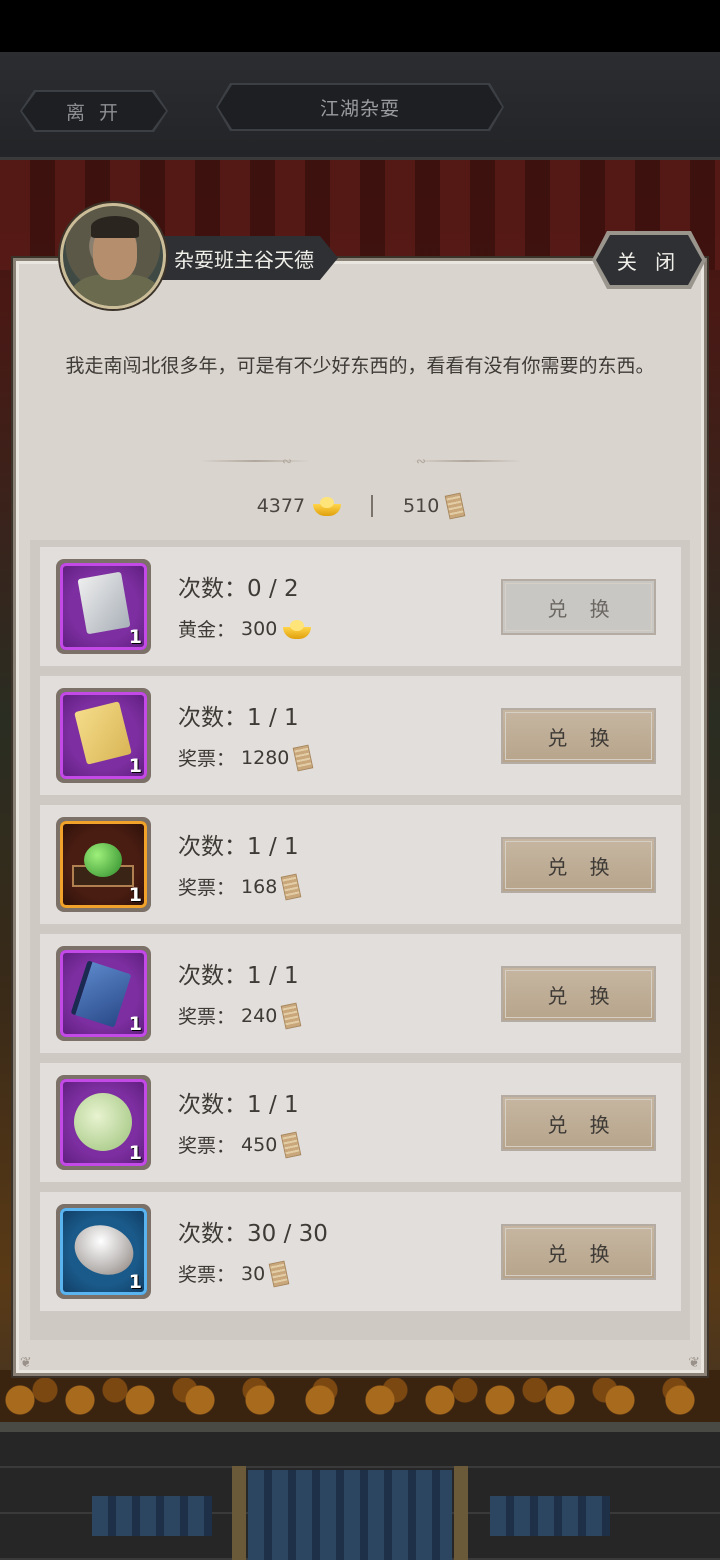  I want to click on item-price: 奖票： 1280, so click(246, 757).